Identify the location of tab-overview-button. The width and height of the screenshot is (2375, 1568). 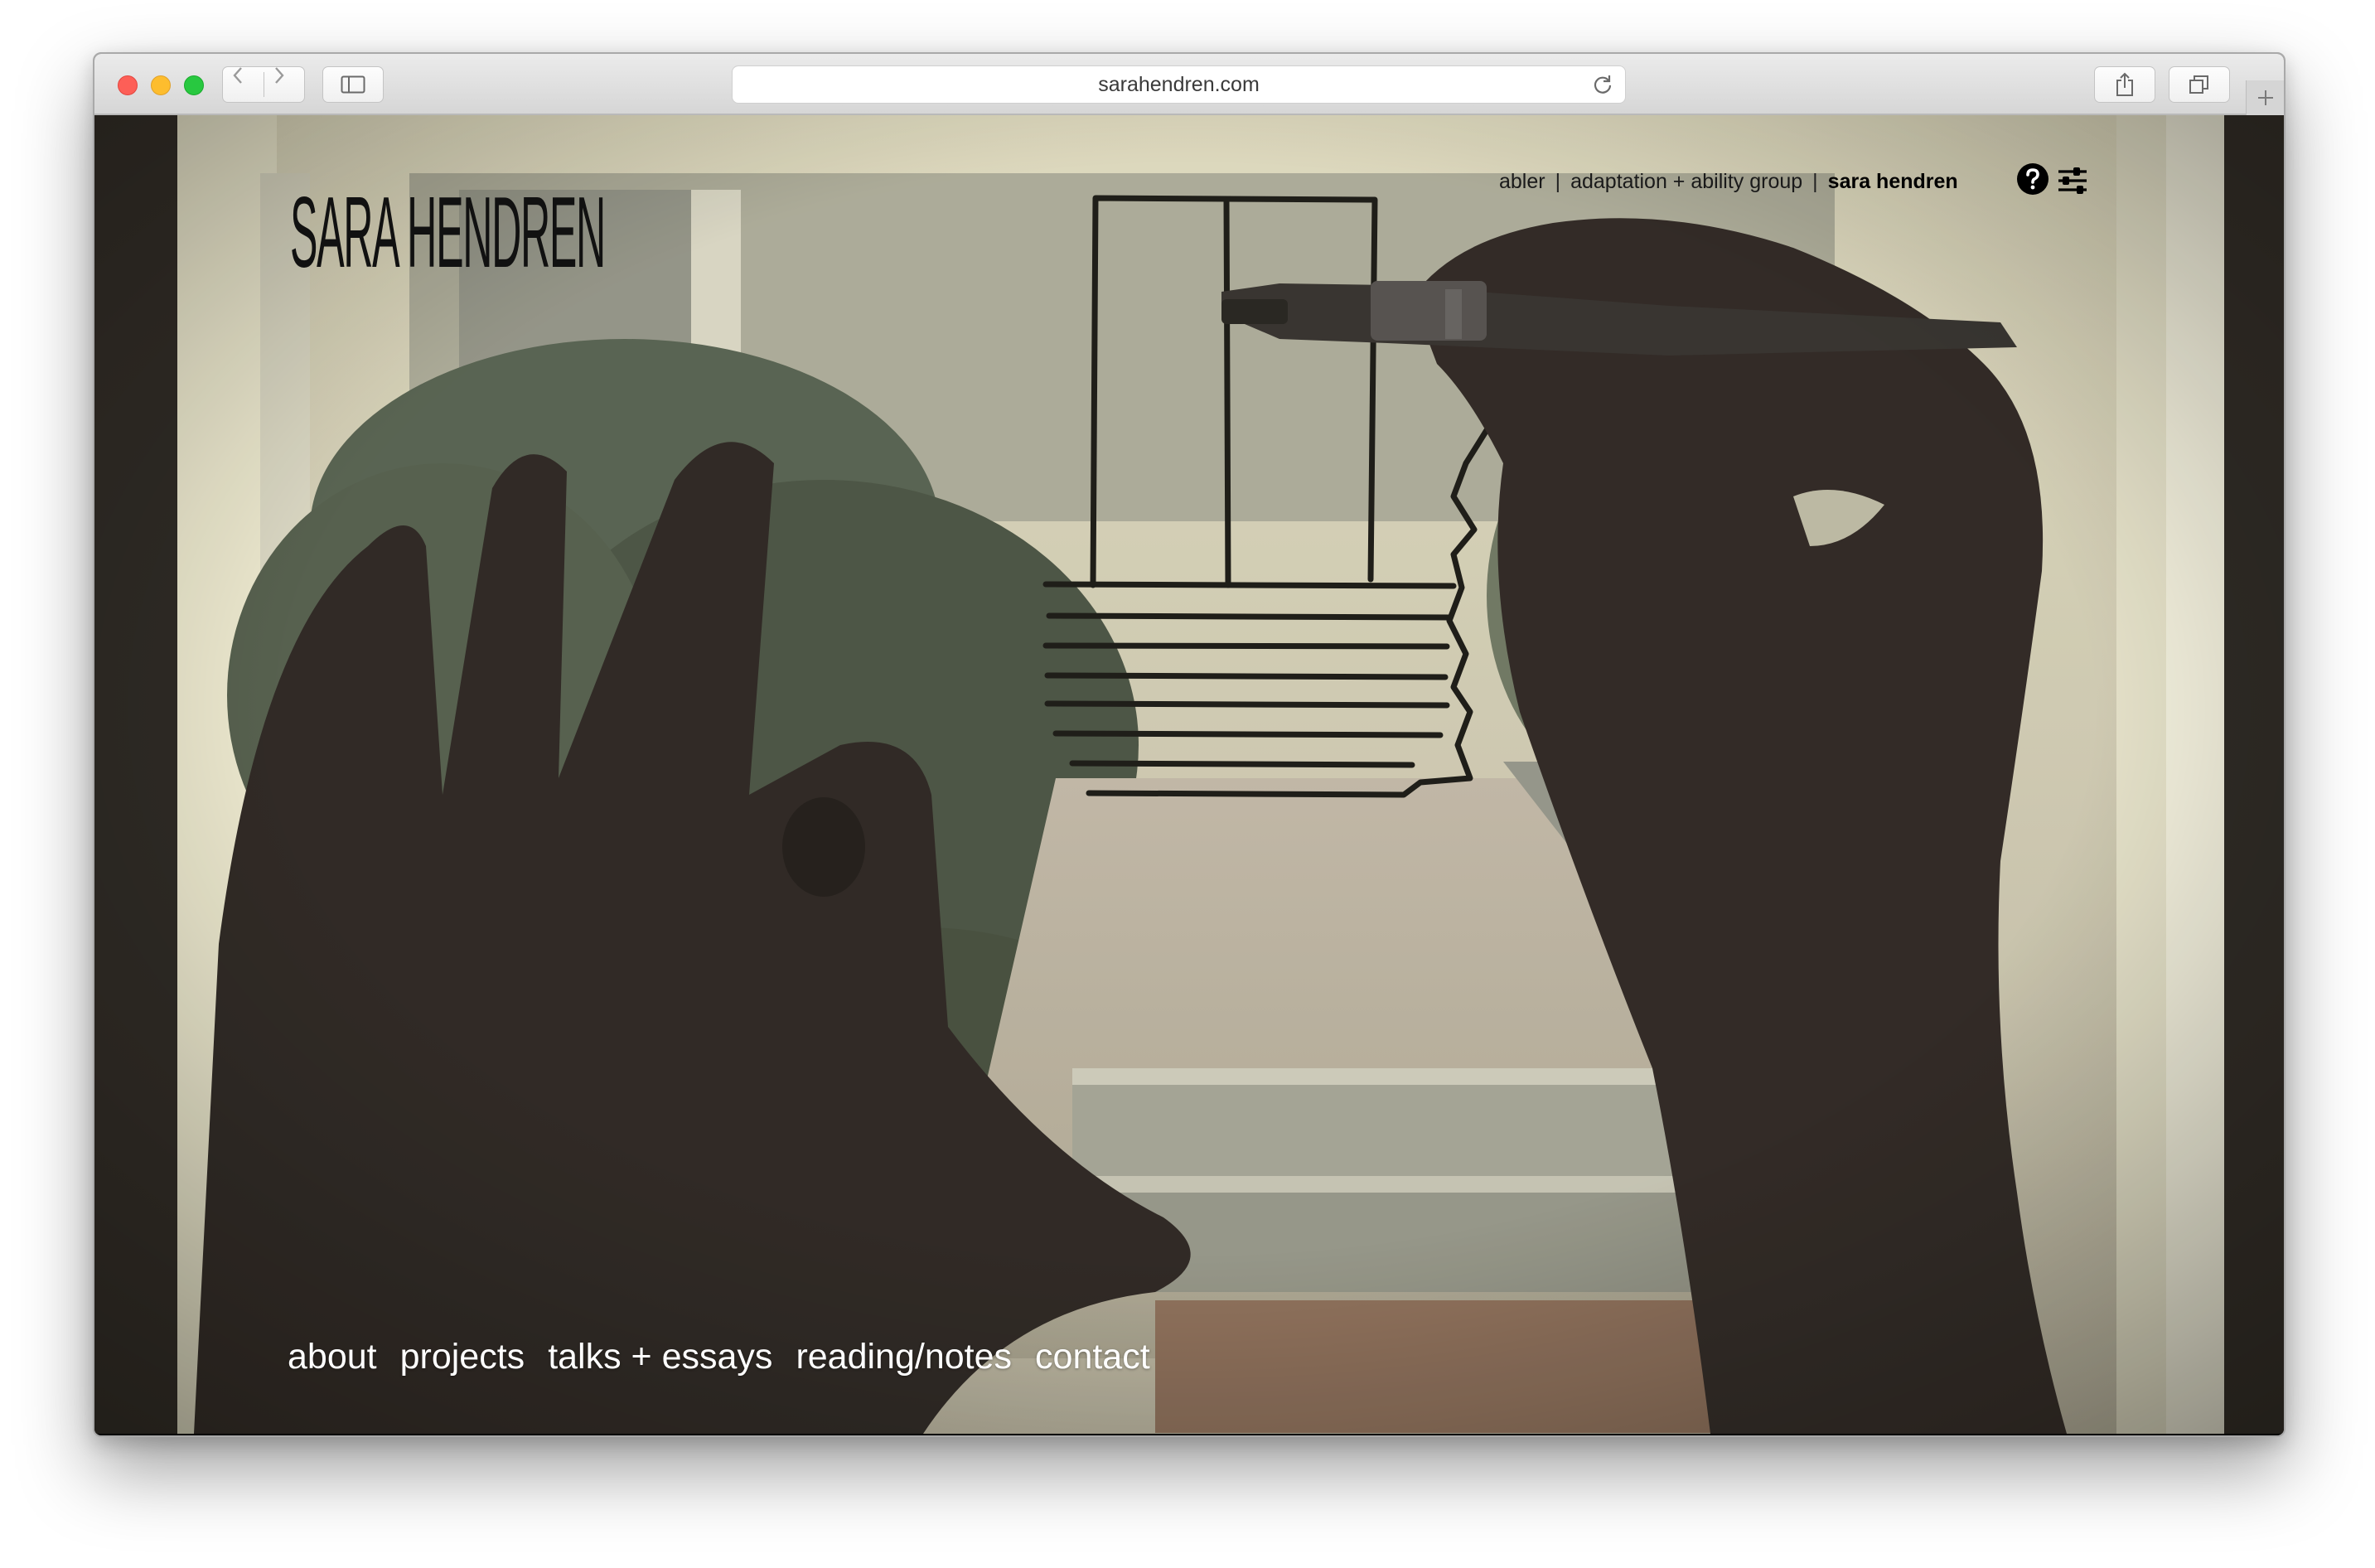
(2199, 84).